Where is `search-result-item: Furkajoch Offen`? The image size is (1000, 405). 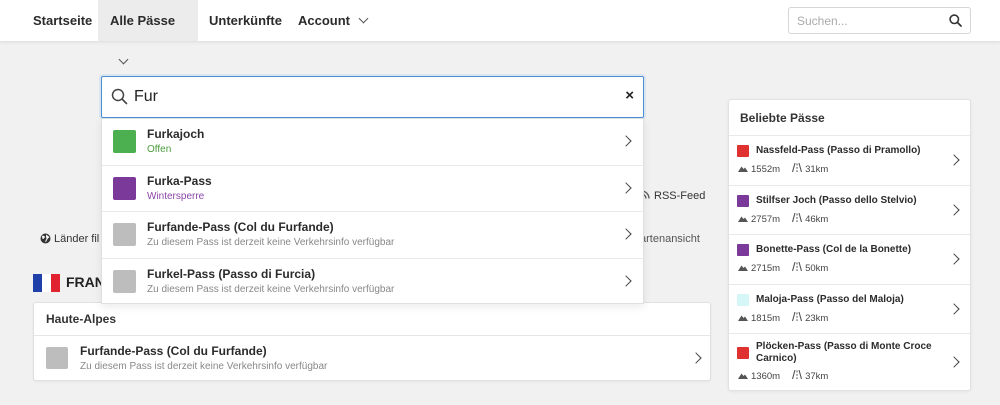
search-result-item: Furkajoch Offen is located at coordinates (372, 142).